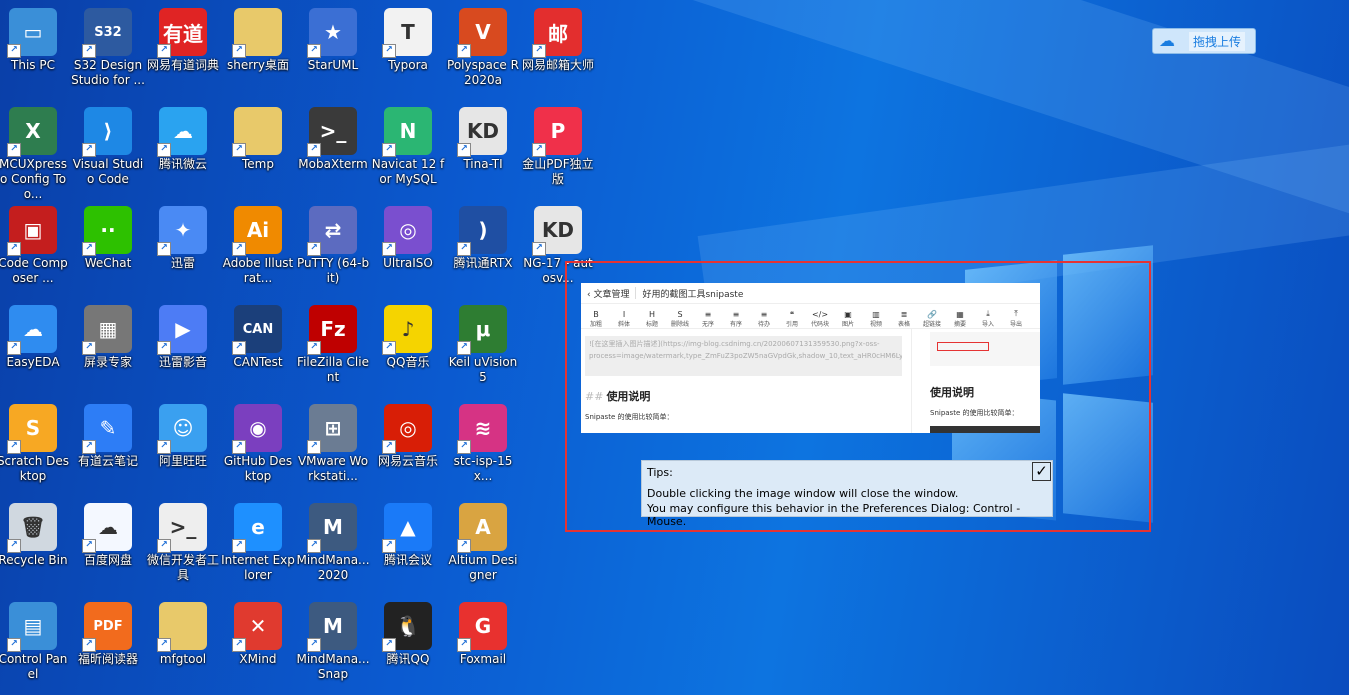  Describe the element at coordinates (408, 546) in the screenshot. I see `desktop-icon: ▲ ↗ 腾讯会议` at that location.